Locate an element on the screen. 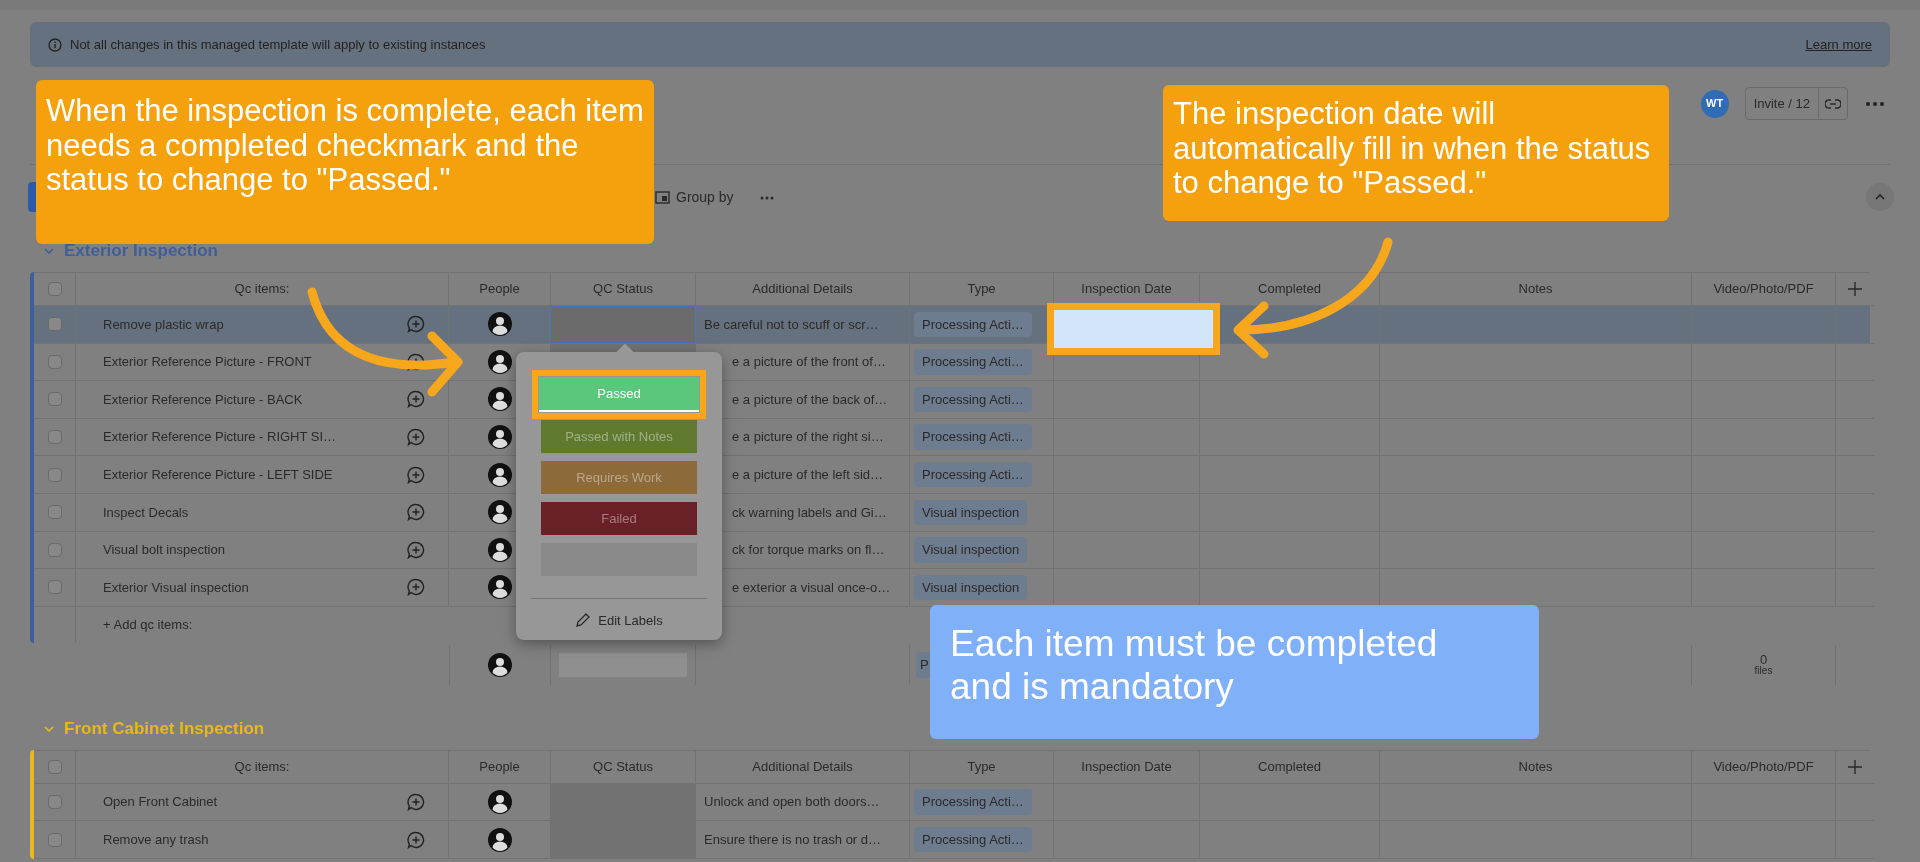 The image size is (1920, 862). callout-text: The inspection date will automatically fill in when the status to change to "Passed." is located at coordinates (1416, 153).